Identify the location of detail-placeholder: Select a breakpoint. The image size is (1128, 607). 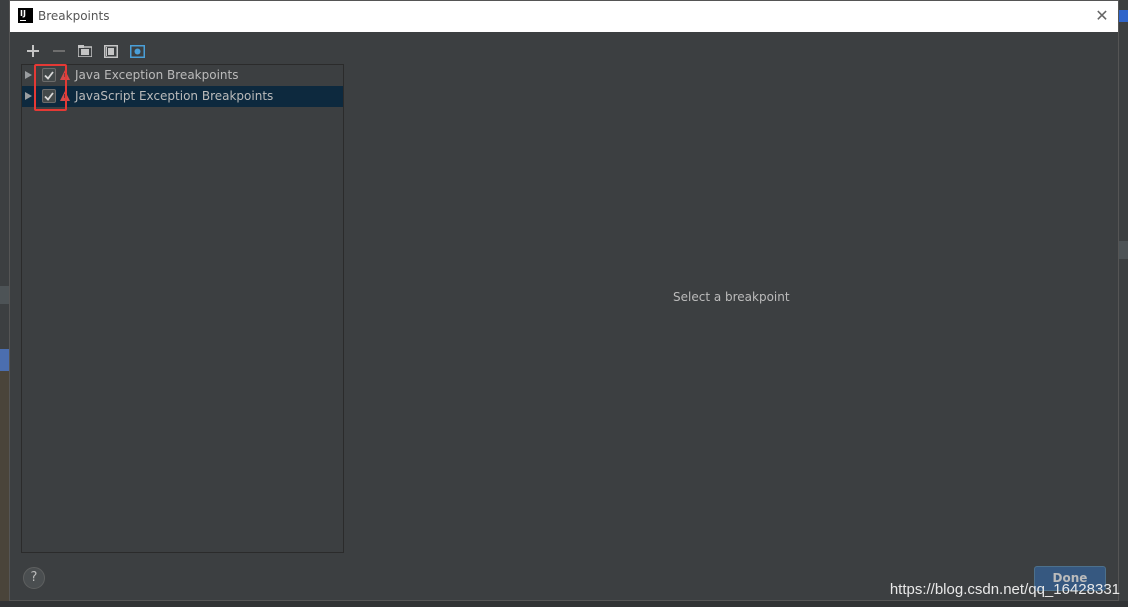
(731, 297).